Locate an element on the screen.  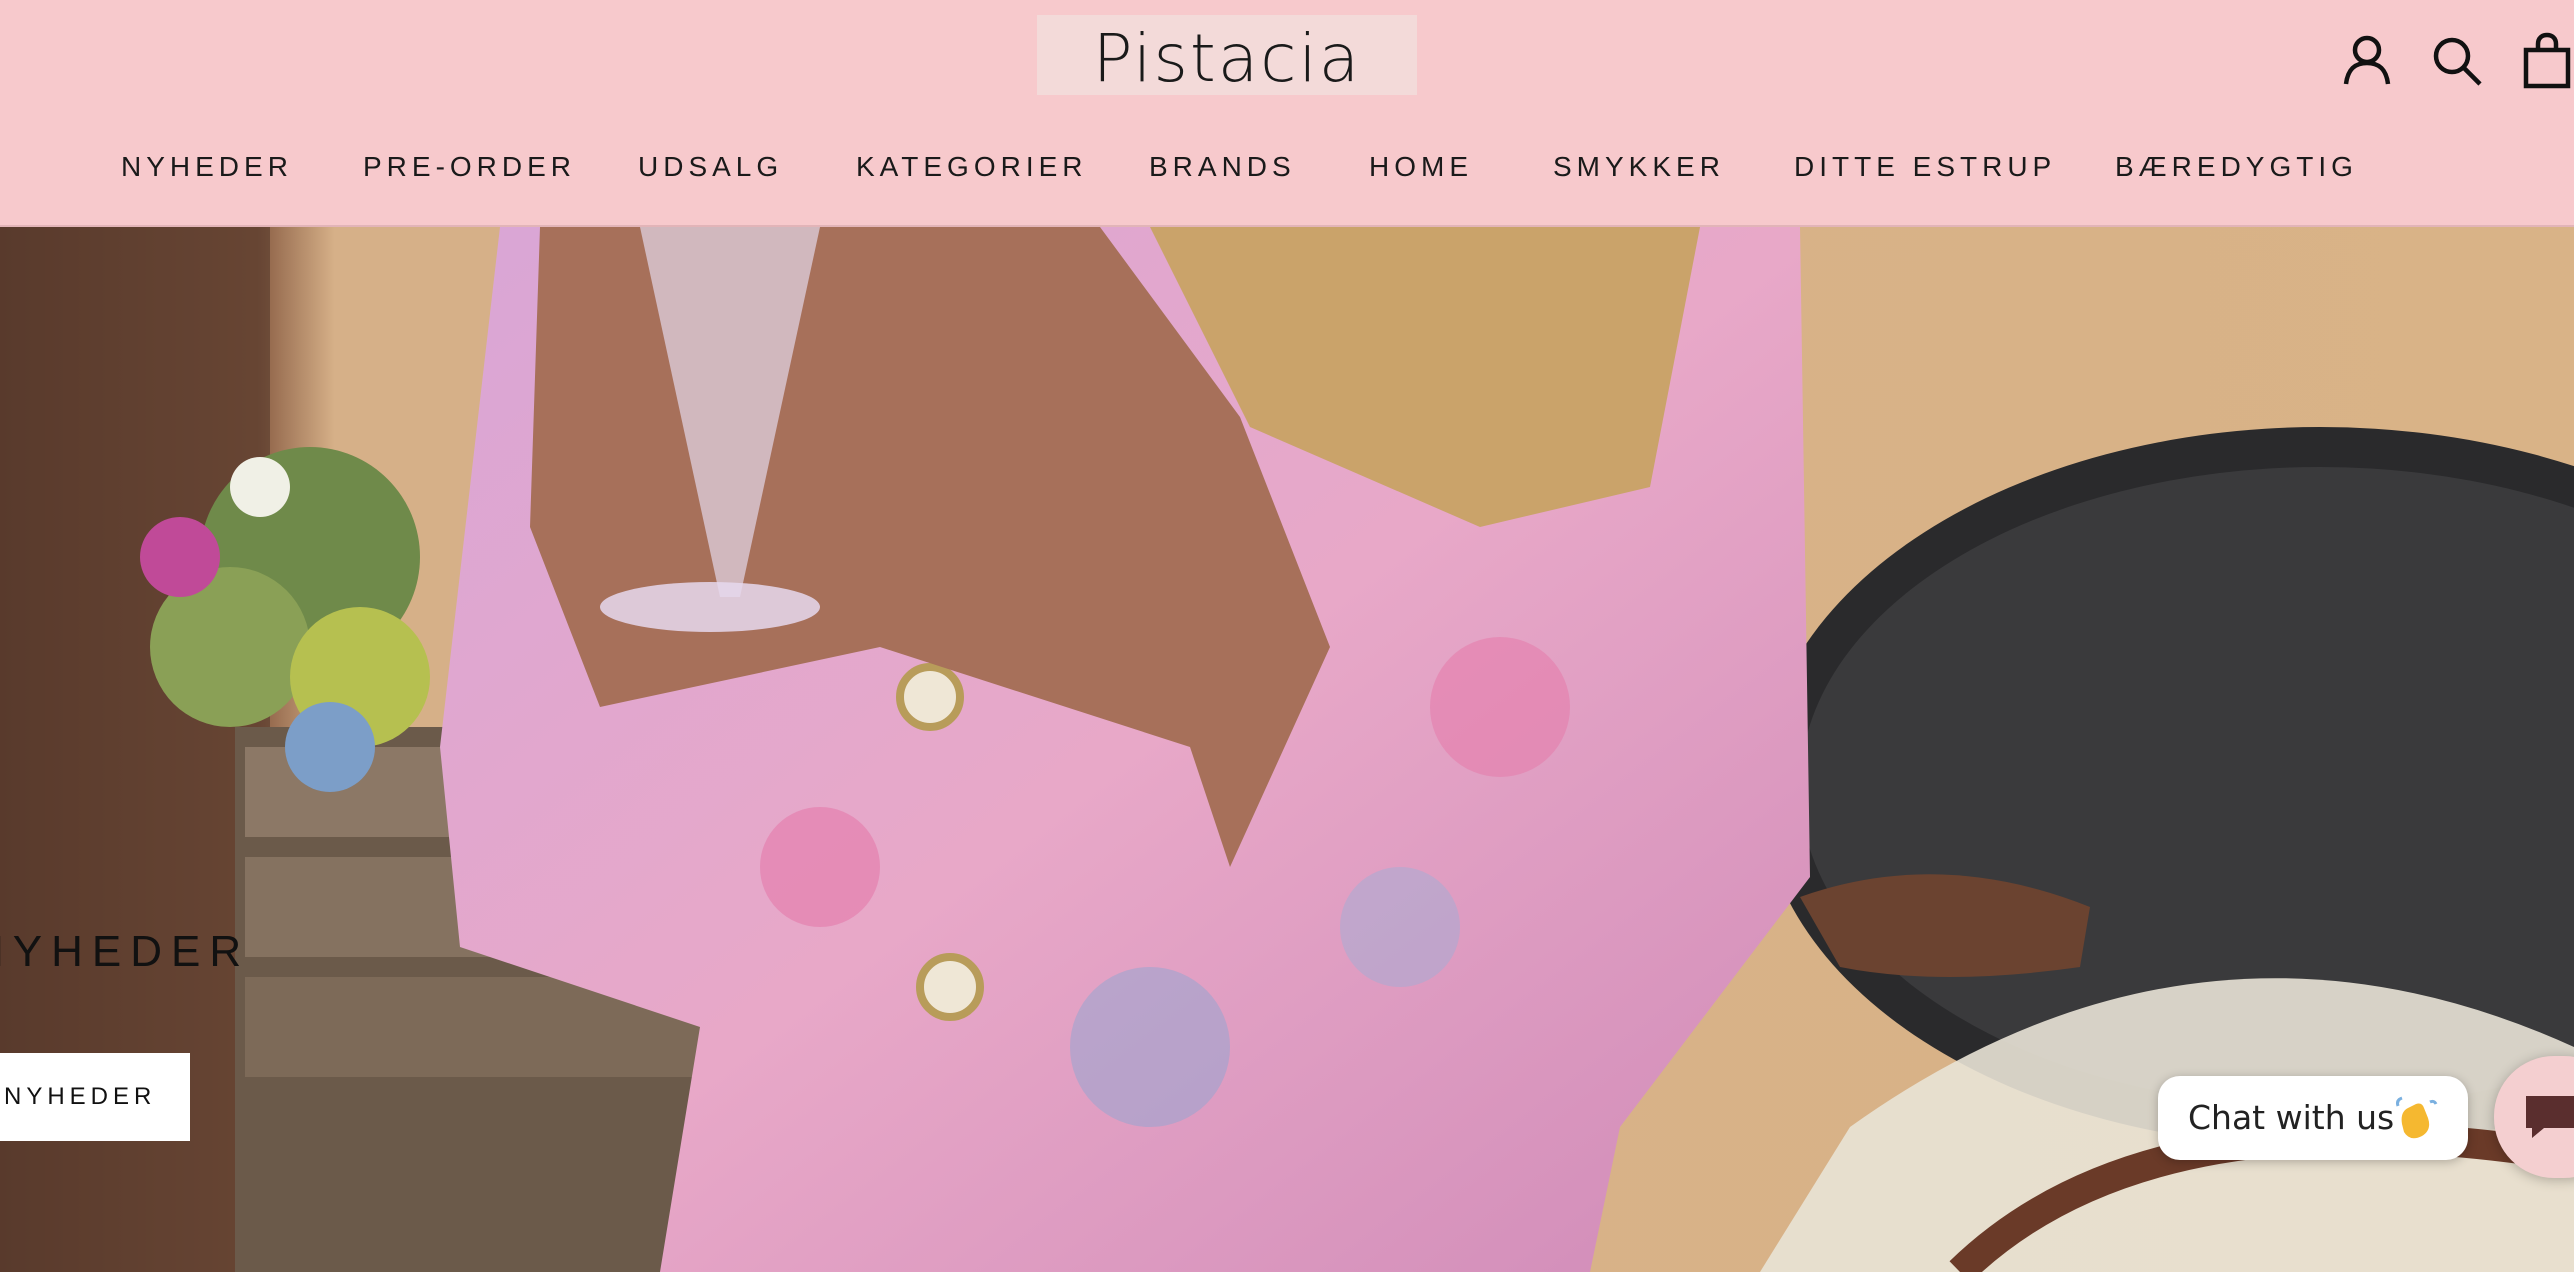
nav-item-brands: BRANDS is located at coordinates (1222, 167).